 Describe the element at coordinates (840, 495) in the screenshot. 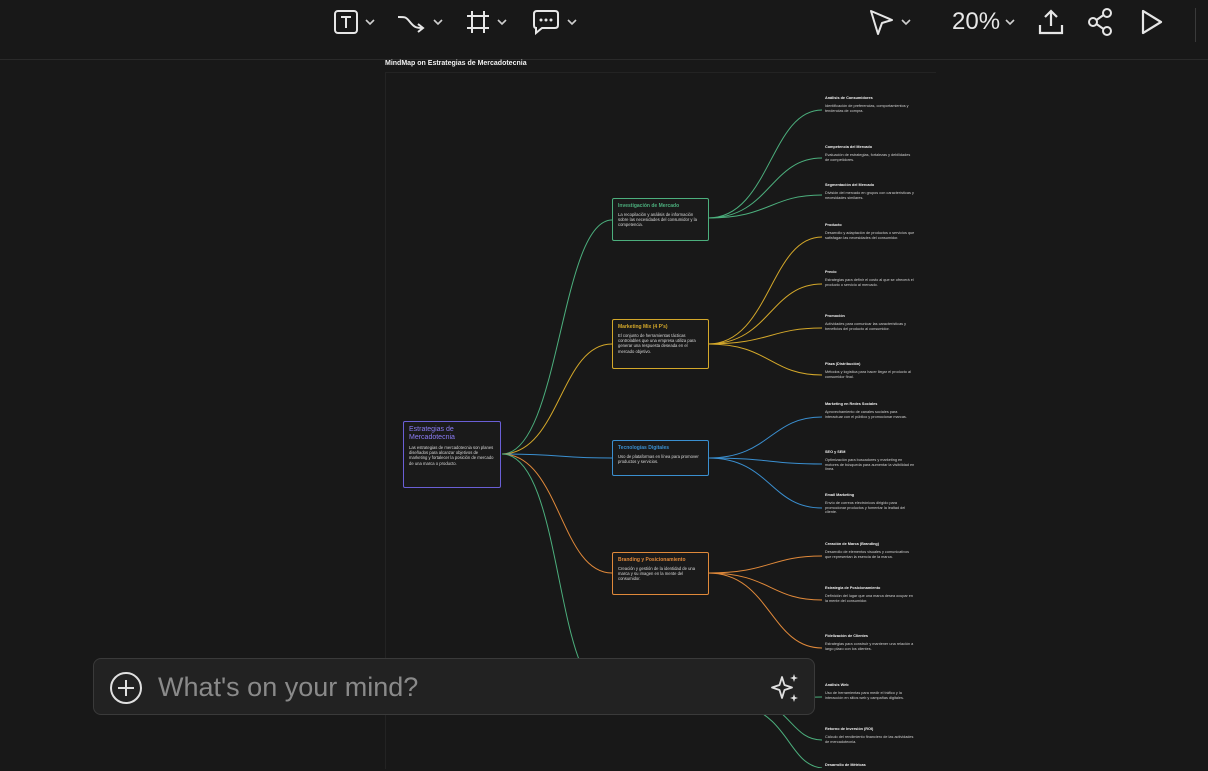

I see `leaf-title: Email Marketing` at that location.